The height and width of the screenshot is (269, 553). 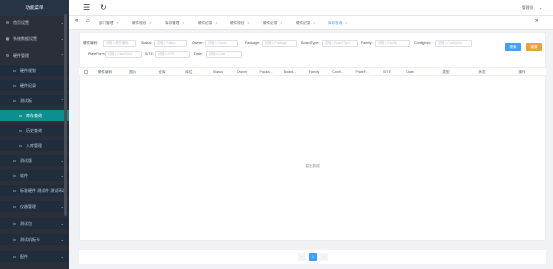 What do you see at coordinates (392, 43) in the screenshot?
I see `filter-input-family: 请输入Family` at bounding box center [392, 43].